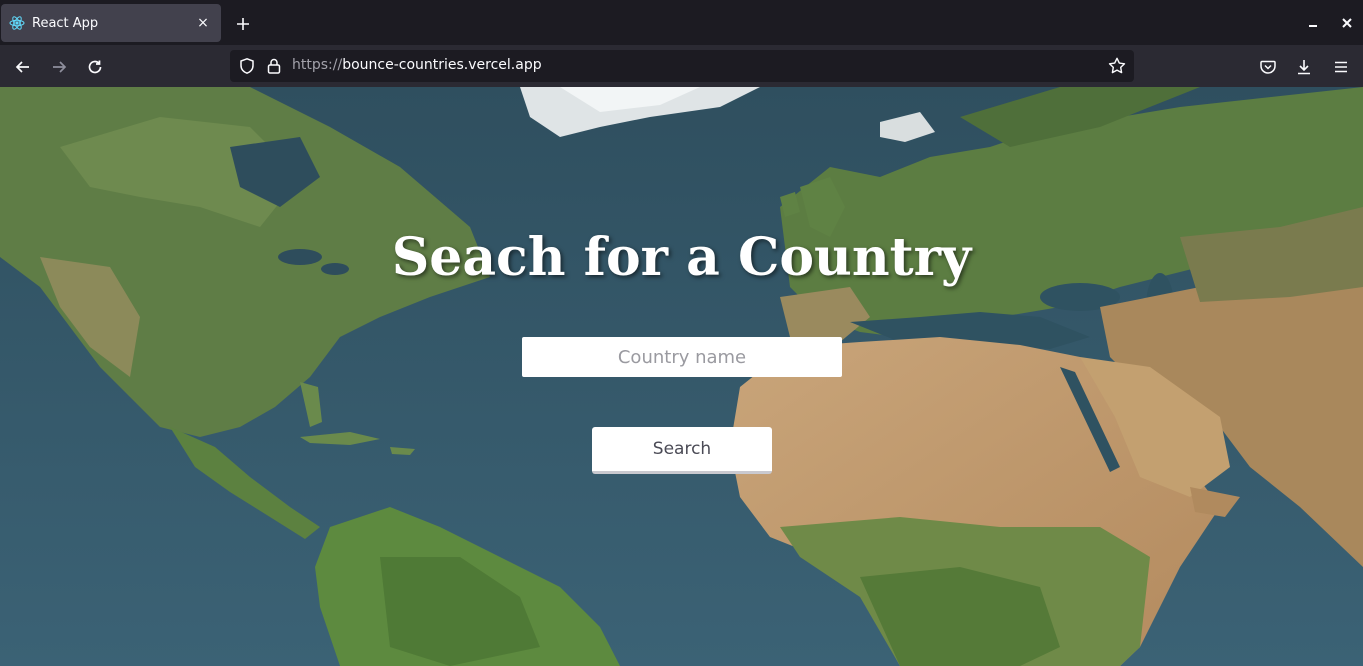 This screenshot has width=1363, height=666. I want to click on url-bar: https://bounce-countries.vercel.app, so click(682, 66).